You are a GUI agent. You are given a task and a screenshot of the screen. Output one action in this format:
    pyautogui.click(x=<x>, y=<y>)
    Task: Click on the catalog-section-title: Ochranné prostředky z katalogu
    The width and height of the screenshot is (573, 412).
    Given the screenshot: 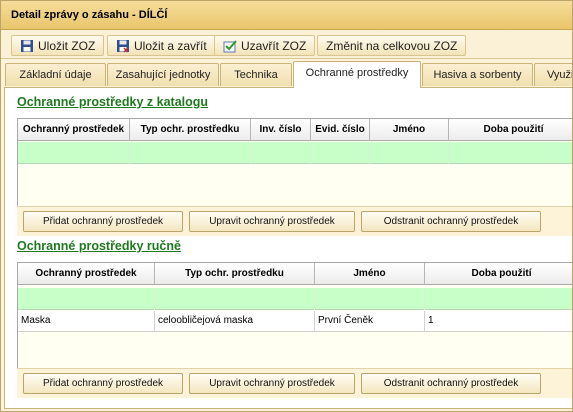 What is the action you would take?
    pyautogui.click(x=113, y=102)
    